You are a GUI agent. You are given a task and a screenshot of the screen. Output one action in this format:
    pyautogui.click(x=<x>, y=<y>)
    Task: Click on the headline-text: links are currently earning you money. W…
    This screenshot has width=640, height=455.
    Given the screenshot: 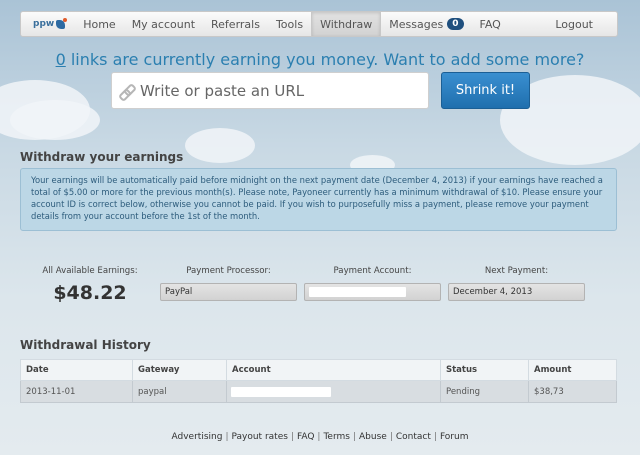 What is the action you would take?
    pyautogui.click(x=325, y=59)
    